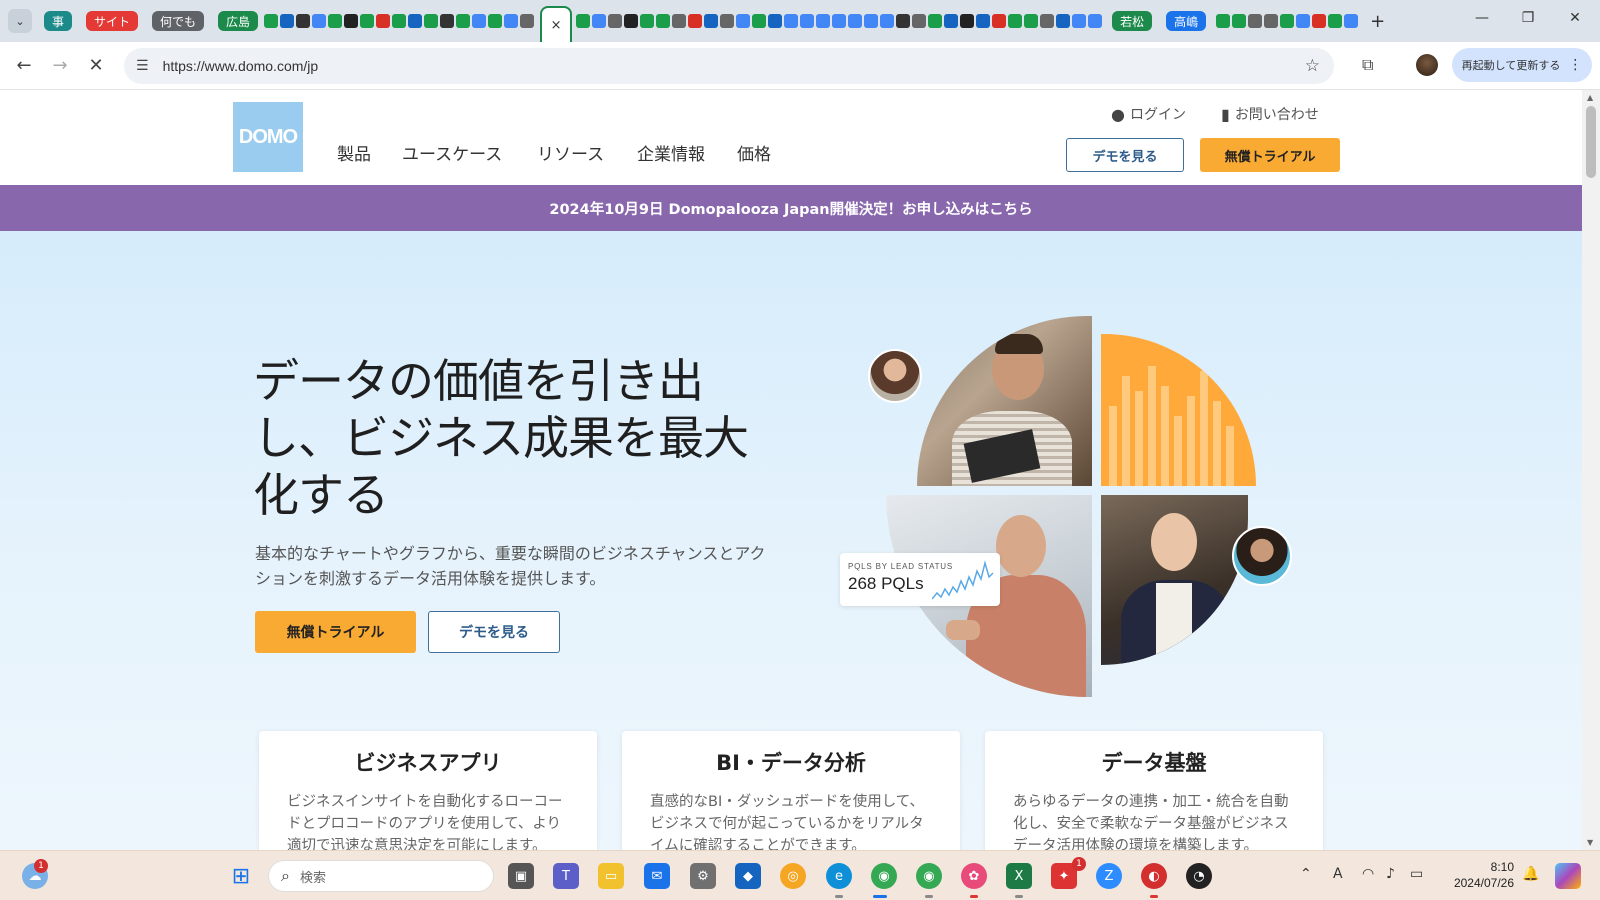 This screenshot has height=900, width=1600. I want to click on page-scrollbar: ▲ ▼, so click(1591, 470).